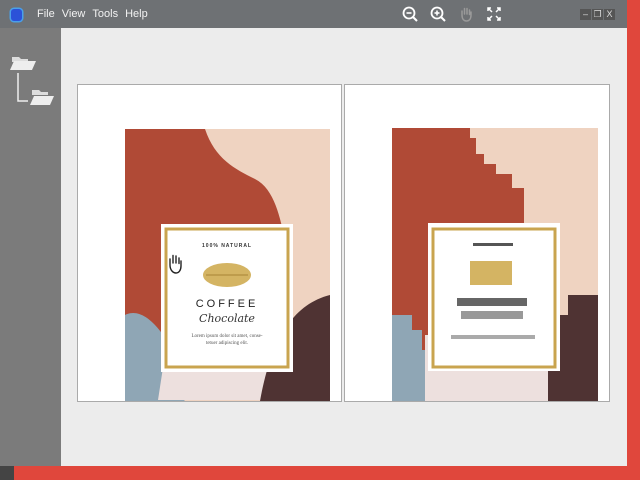  Describe the element at coordinates (136, 14) in the screenshot. I see `menu-help: Help` at that location.